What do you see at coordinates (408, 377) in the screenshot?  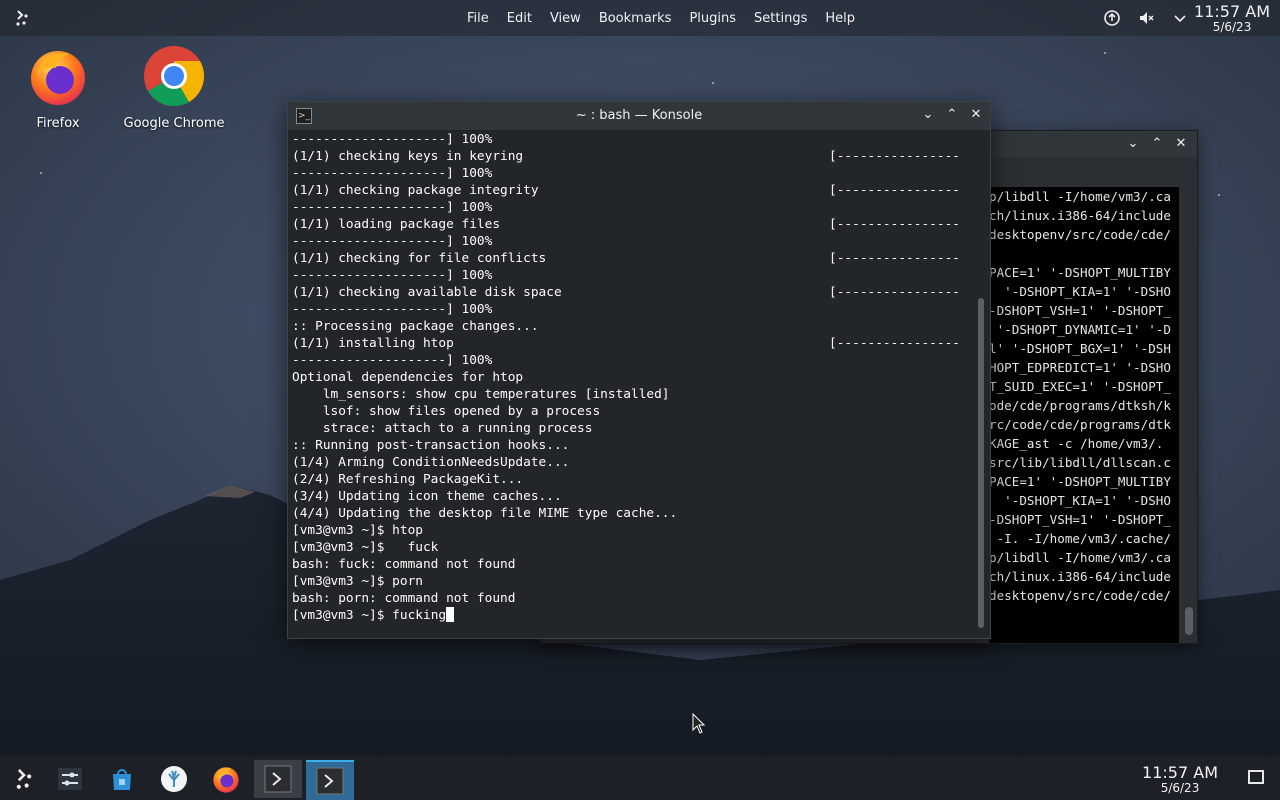 I see `terminal-line: Optional dependencies for htop` at bounding box center [408, 377].